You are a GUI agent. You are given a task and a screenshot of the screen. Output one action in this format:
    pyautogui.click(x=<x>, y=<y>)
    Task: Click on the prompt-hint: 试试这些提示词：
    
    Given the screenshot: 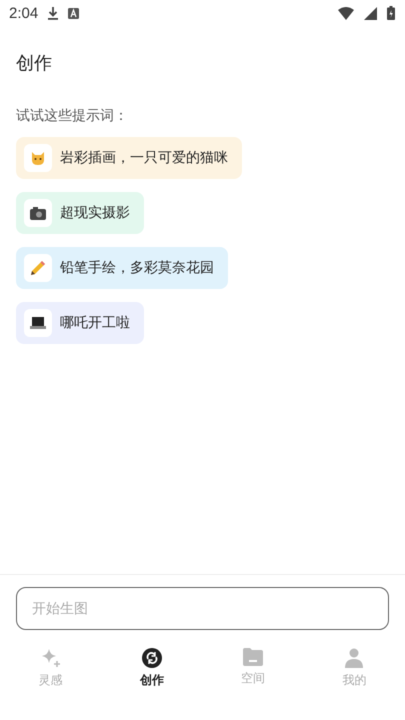 What is the action you would take?
    pyautogui.click(x=72, y=116)
    